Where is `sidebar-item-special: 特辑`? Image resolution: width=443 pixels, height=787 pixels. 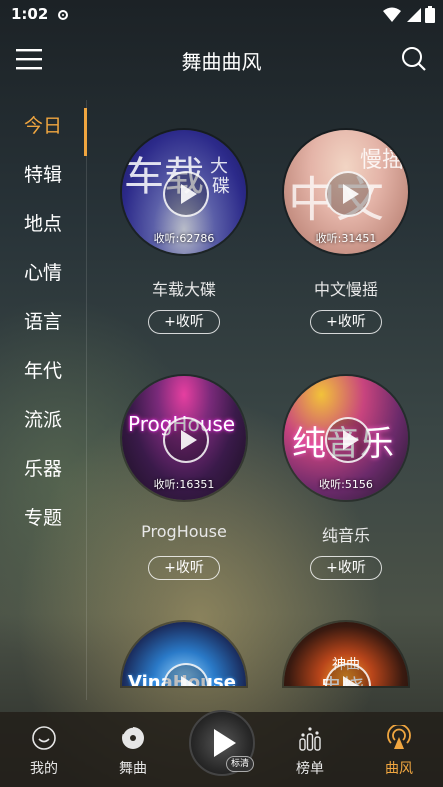
sidebar-item-special: 特辑 is located at coordinates (43, 175).